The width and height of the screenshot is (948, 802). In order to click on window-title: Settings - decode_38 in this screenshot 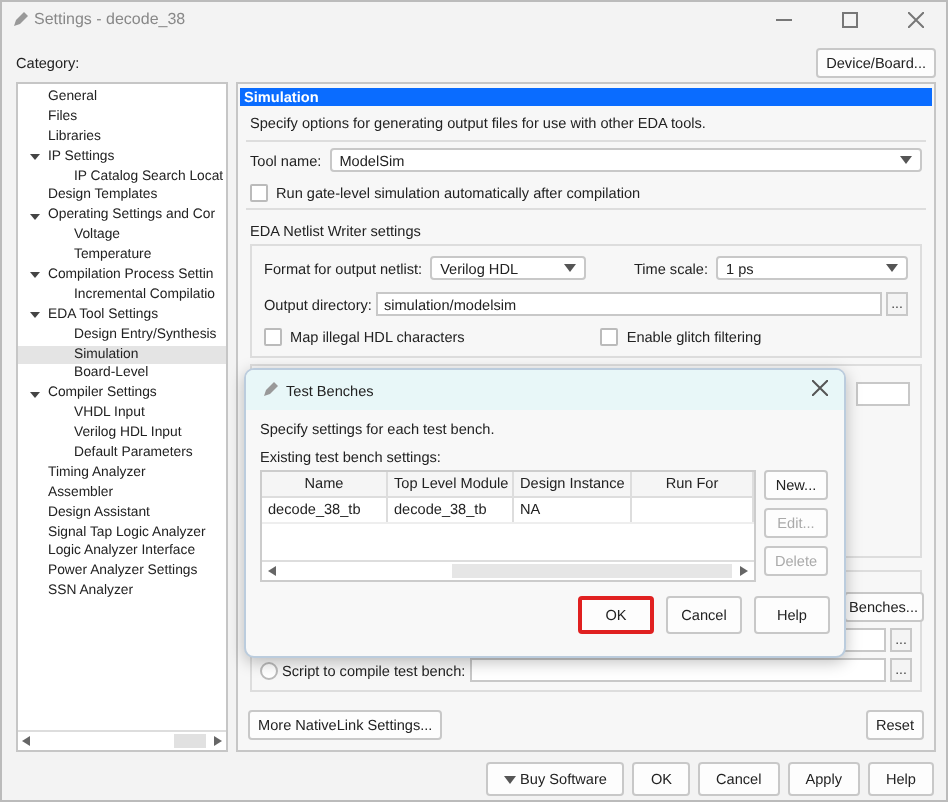, I will do `click(111, 19)`.